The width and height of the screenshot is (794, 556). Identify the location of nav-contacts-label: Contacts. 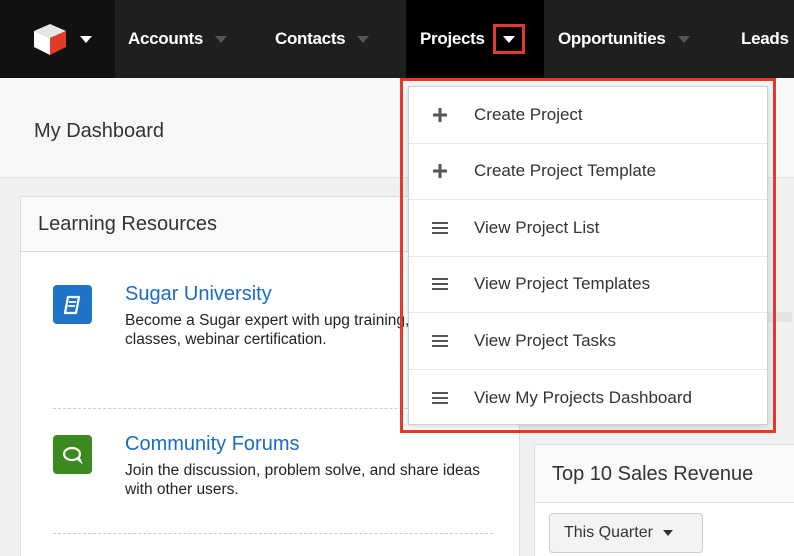
(310, 38).